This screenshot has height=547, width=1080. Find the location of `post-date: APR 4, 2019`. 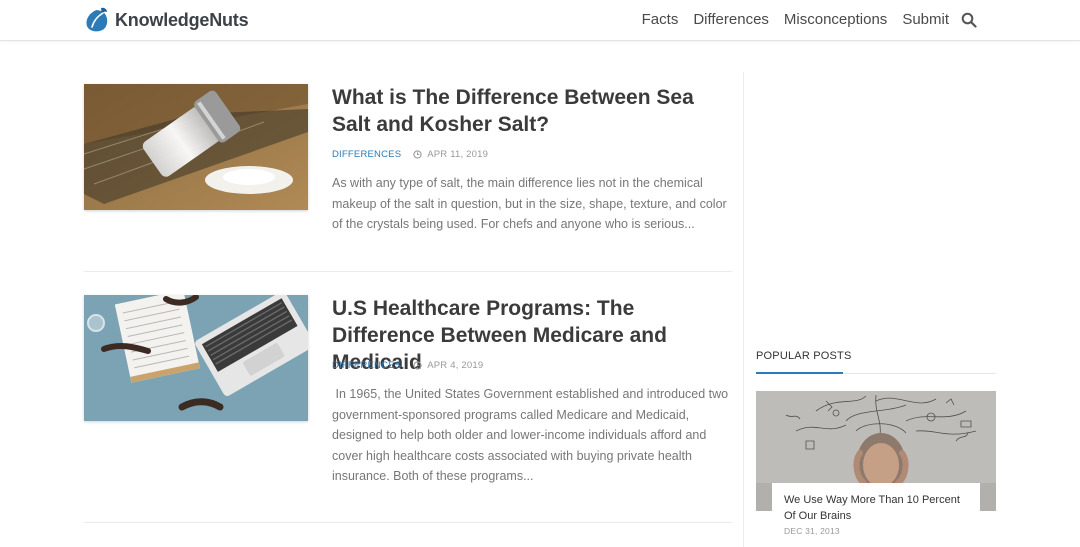

post-date: APR 4, 2019 is located at coordinates (455, 365).